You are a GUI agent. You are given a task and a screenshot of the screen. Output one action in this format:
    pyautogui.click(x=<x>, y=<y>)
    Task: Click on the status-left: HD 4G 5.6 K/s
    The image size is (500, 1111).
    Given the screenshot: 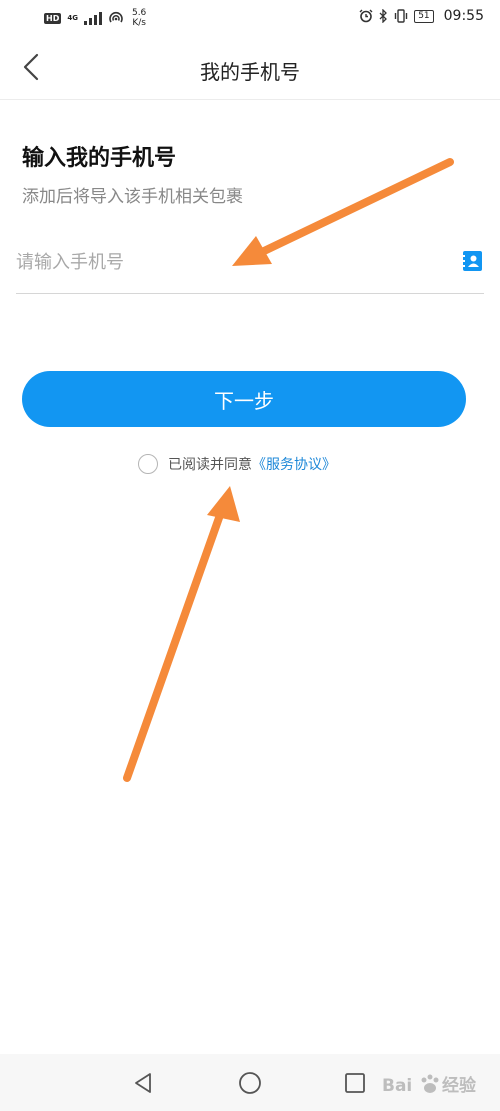 What is the action you would take?
    pyautogui.click(x=95, y=18)
    